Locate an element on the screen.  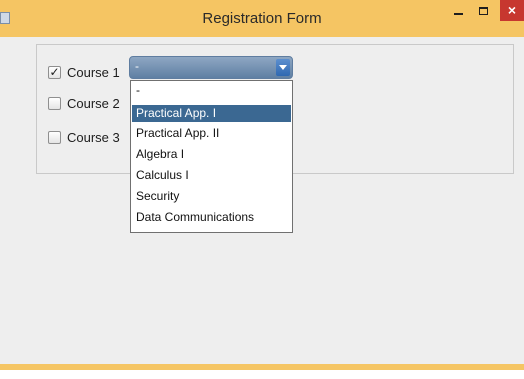
dropdown-option: Security is located at coordinates (211, 196).